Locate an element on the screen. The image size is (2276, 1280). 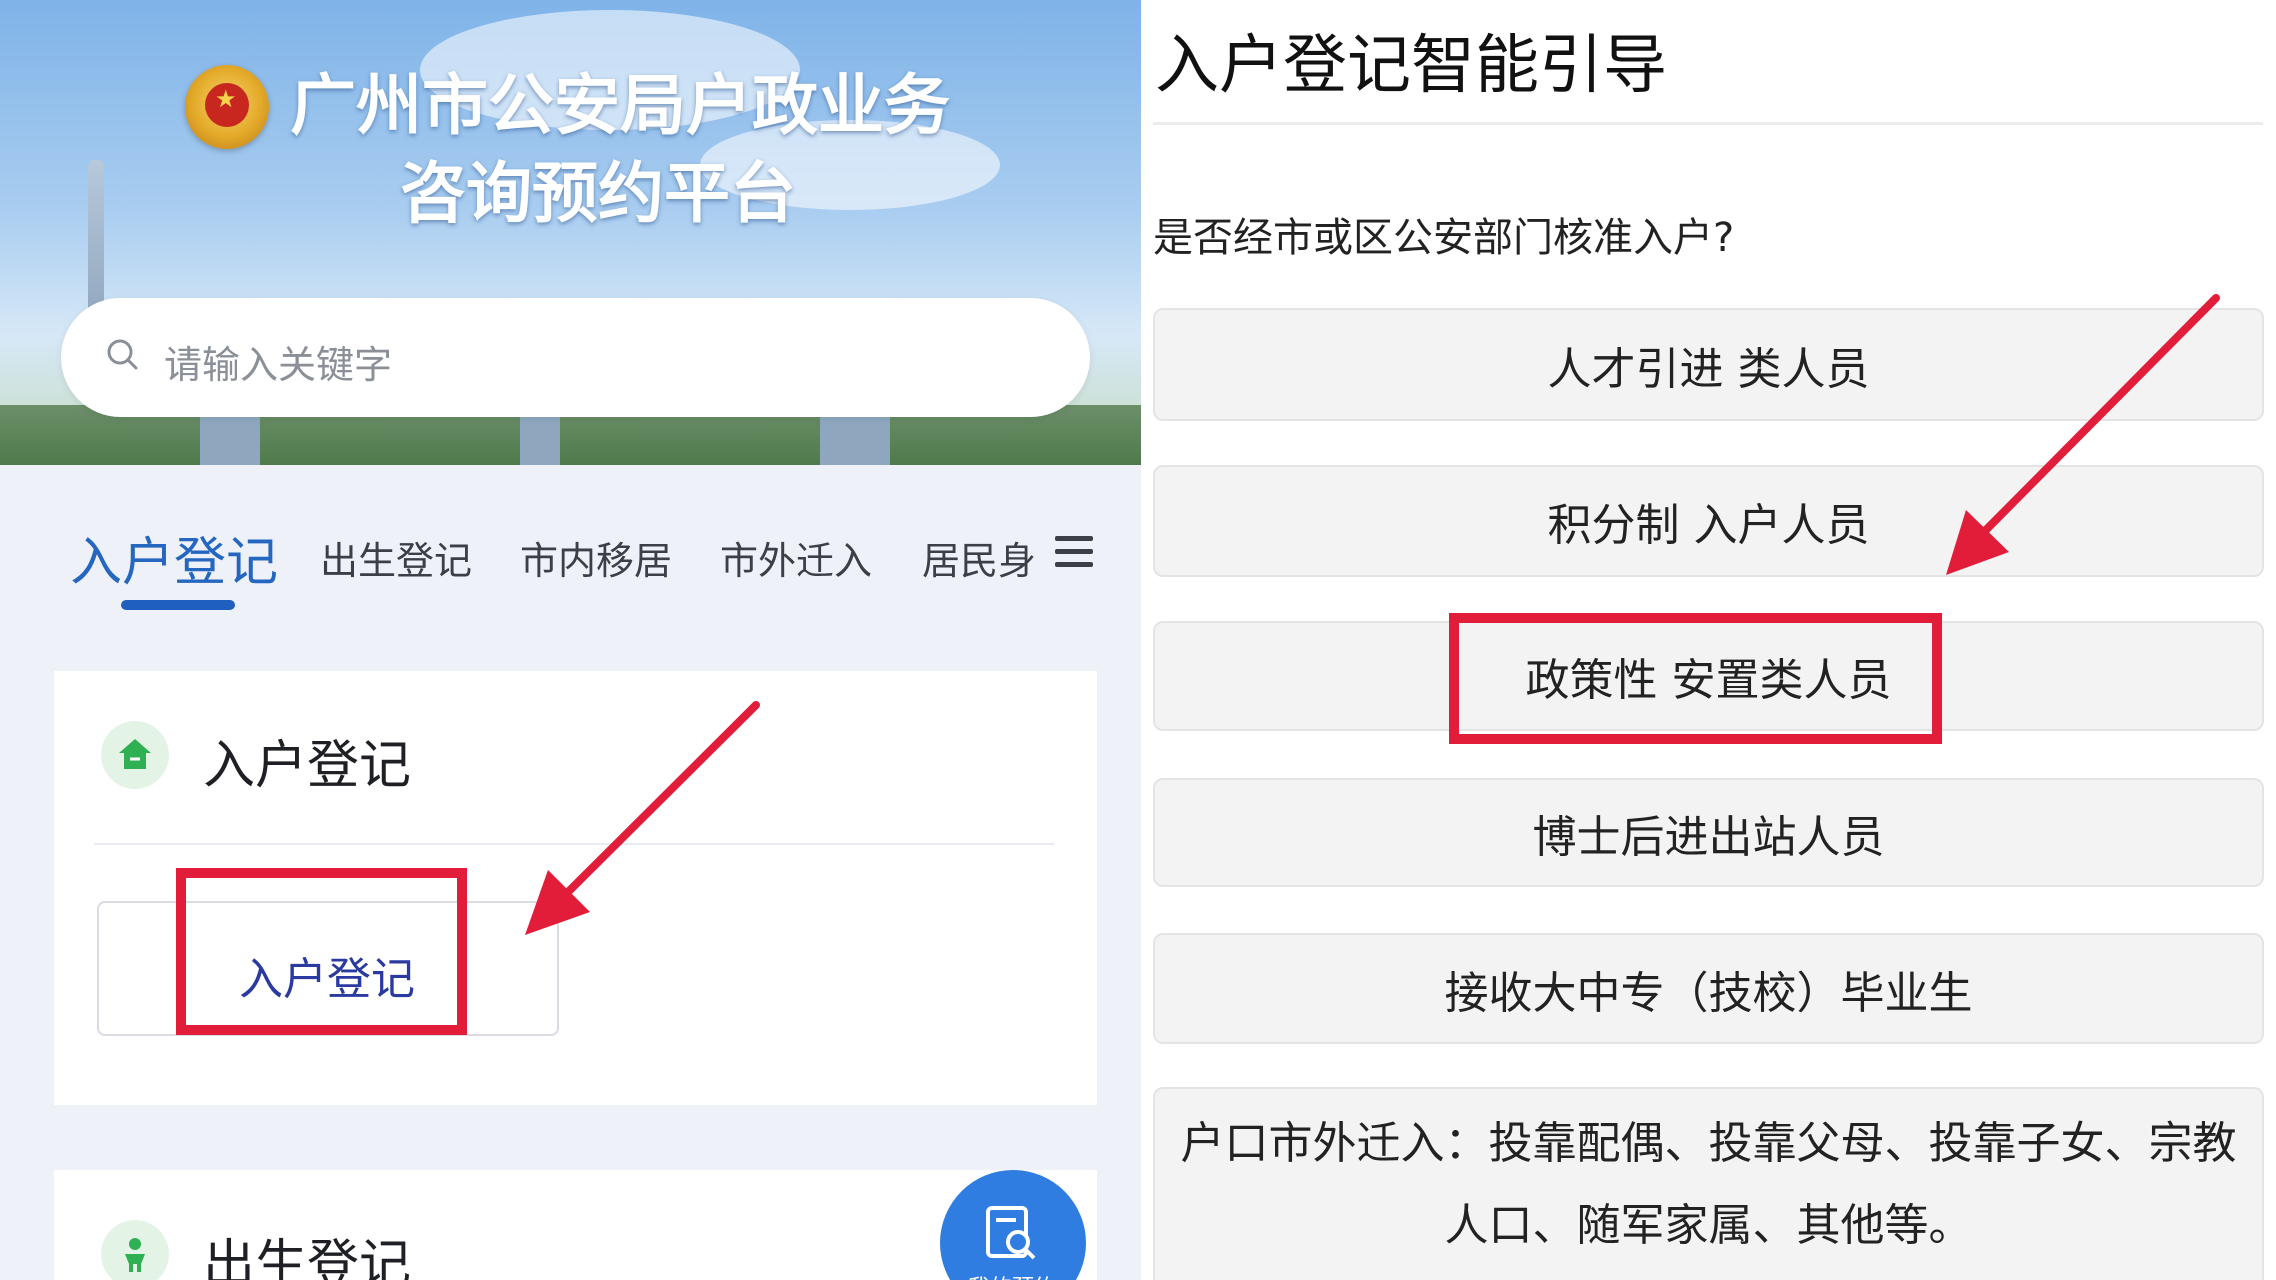
category-tabs: 入户登记 出生登记 市内移居 市外迁入 居民身 is located at coordinates (570, 570).